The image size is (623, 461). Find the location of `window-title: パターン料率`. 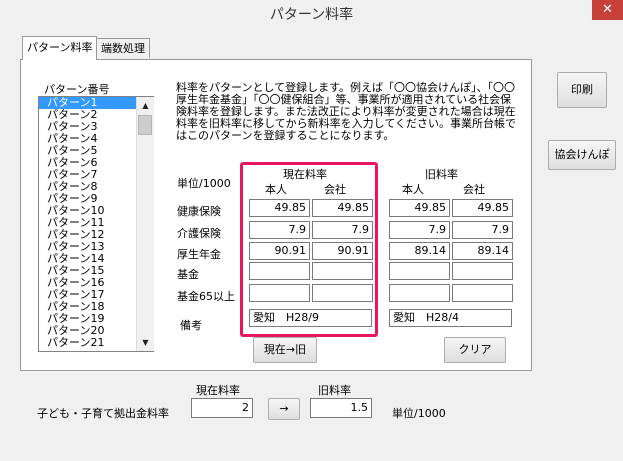

window-title: パターン料率 is located at coordinates (311, 15).